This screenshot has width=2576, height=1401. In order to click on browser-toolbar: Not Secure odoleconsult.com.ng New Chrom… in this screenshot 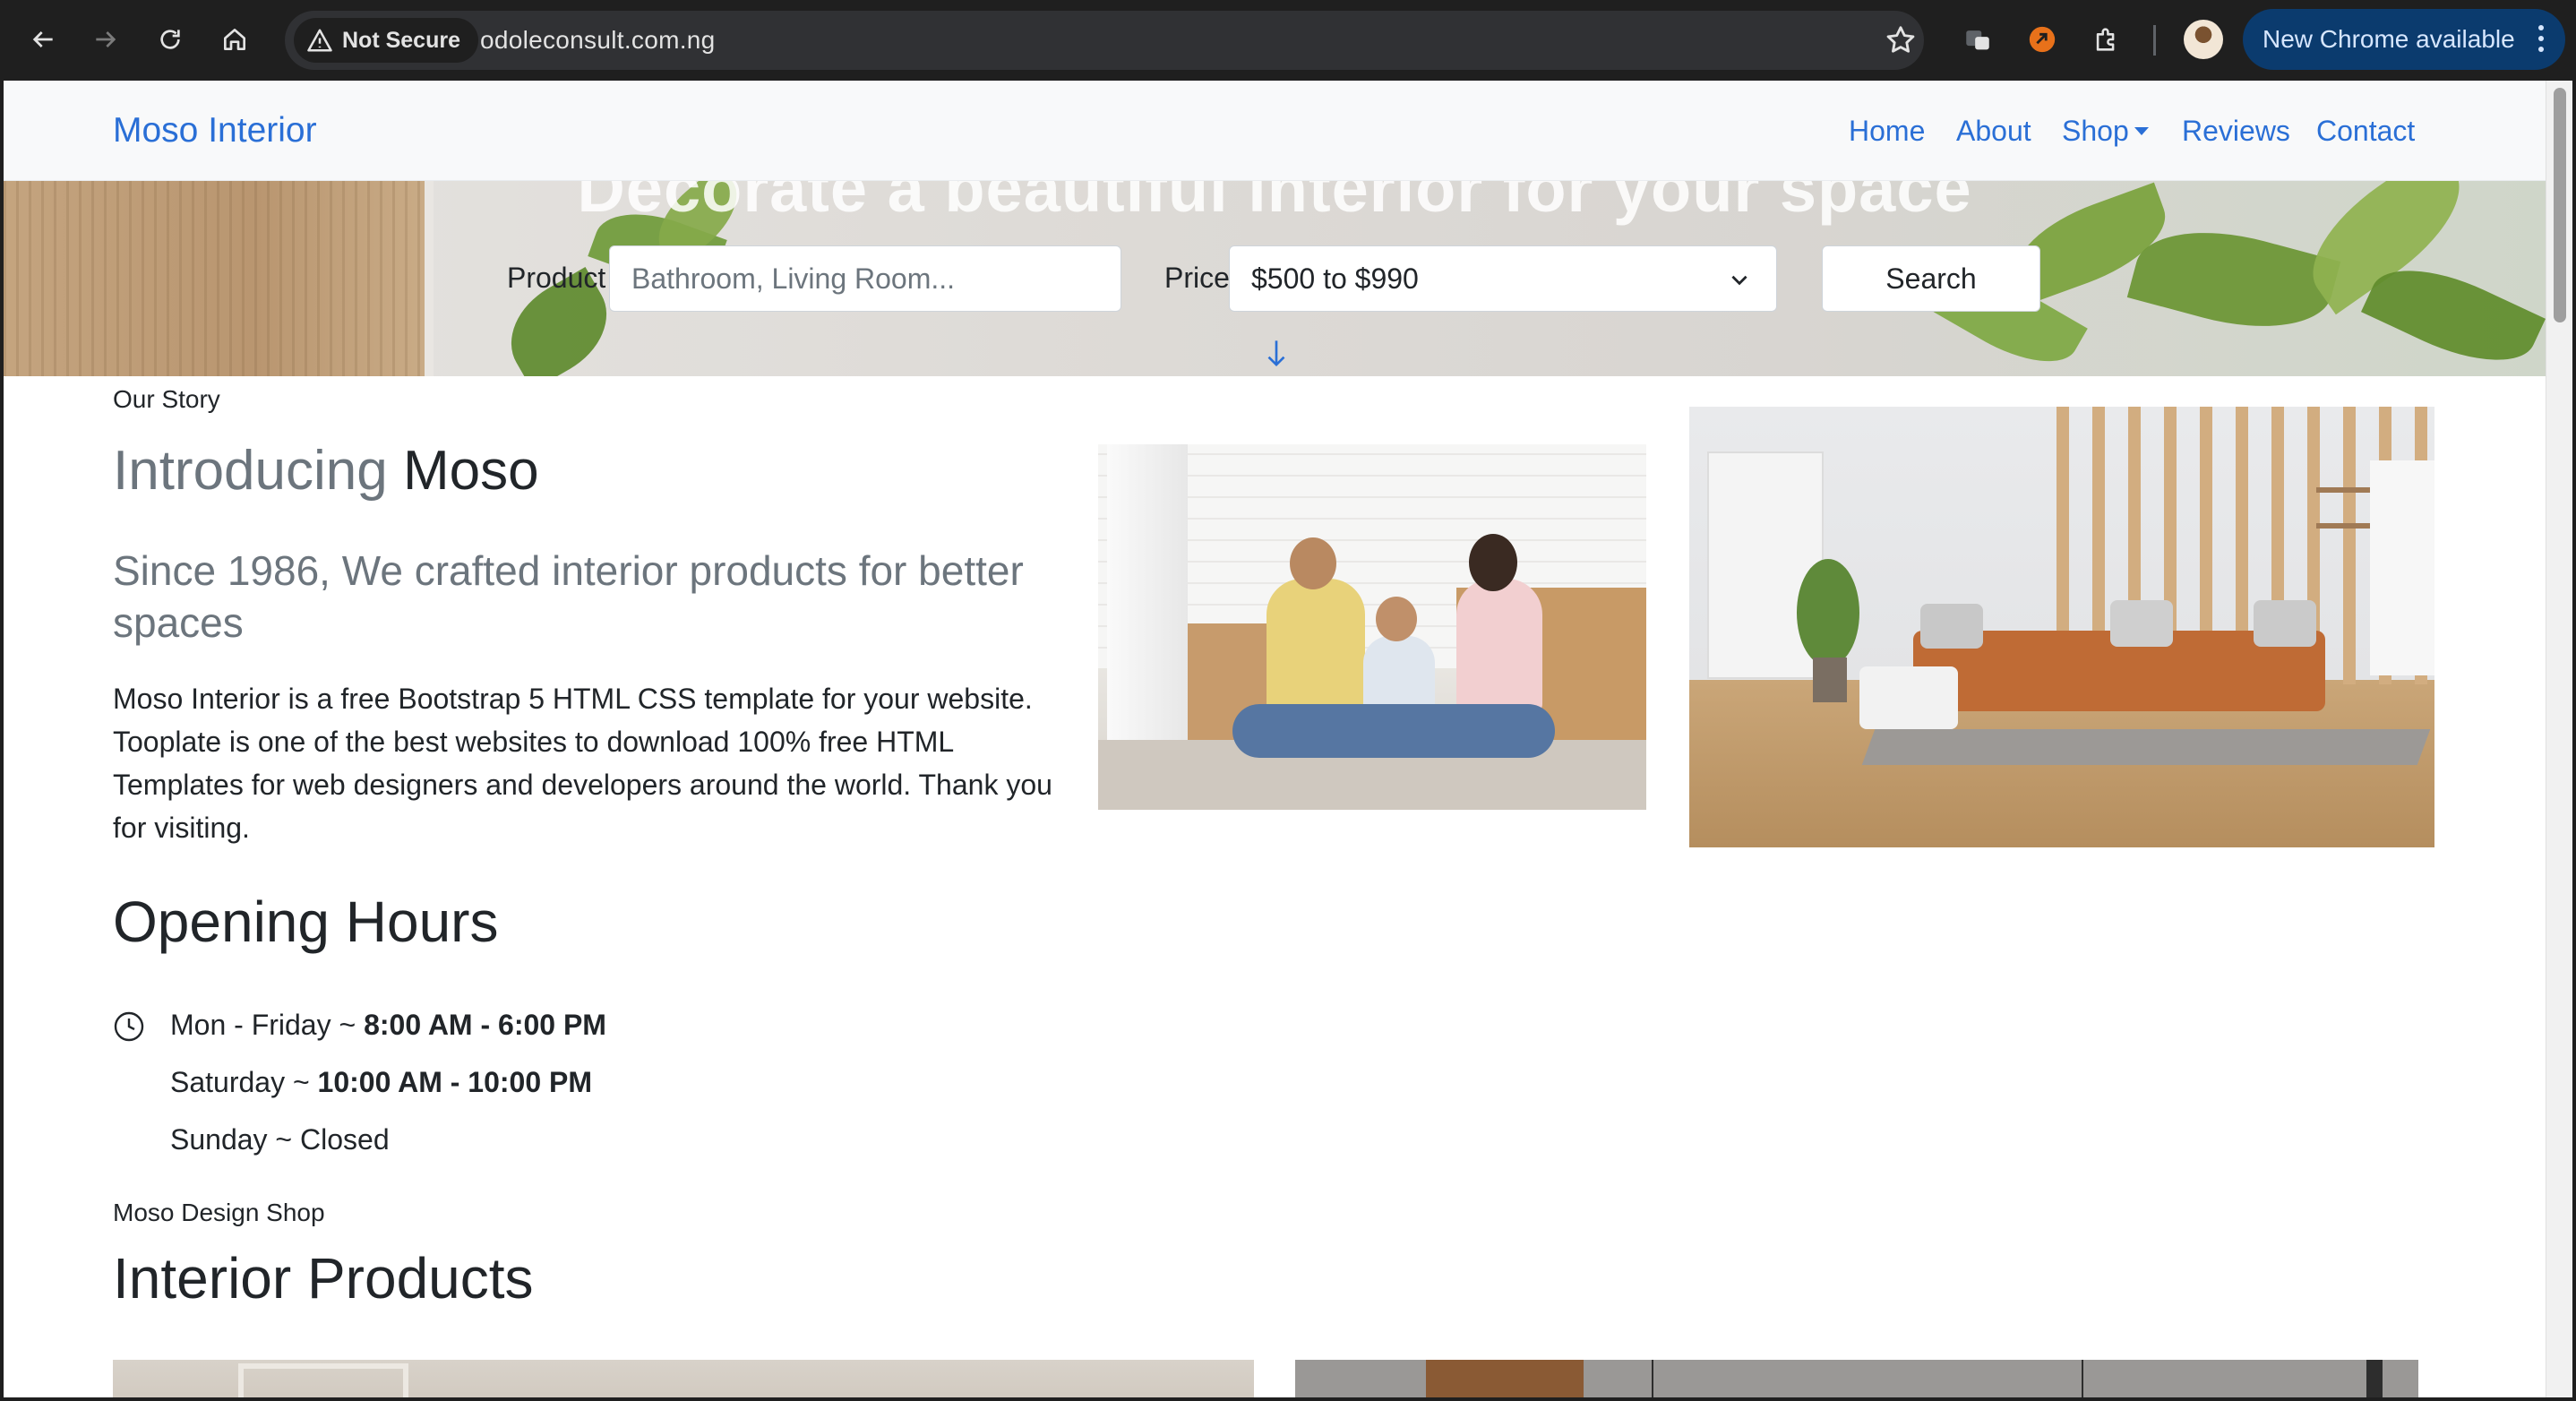, I will do `click(1288, 40)`.